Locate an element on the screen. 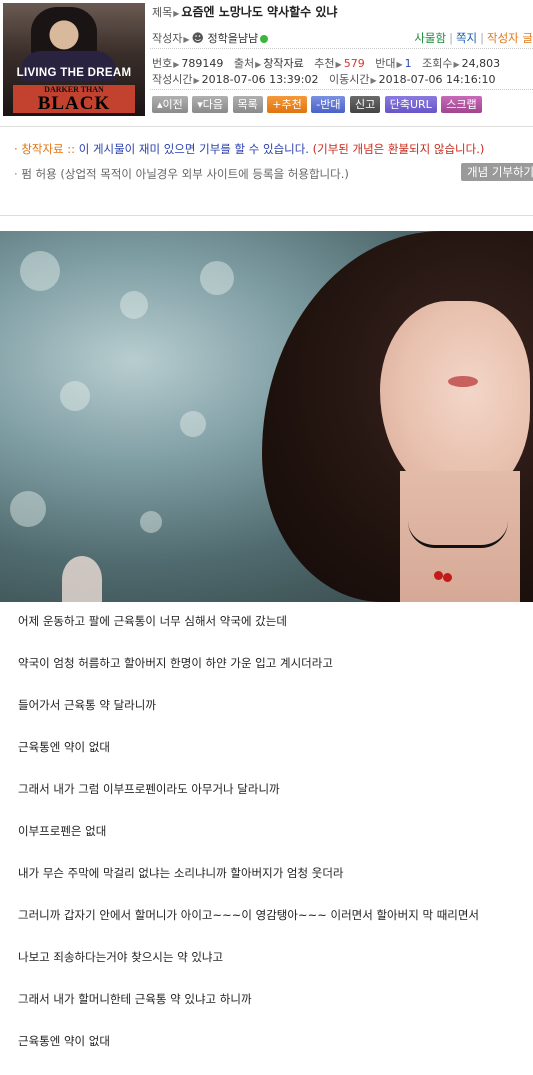 The height and width of the screenshot is (1075, 533). content-paragraph: 들어가서 근육통 약 달라니까 is located at coordinates (87, 705).